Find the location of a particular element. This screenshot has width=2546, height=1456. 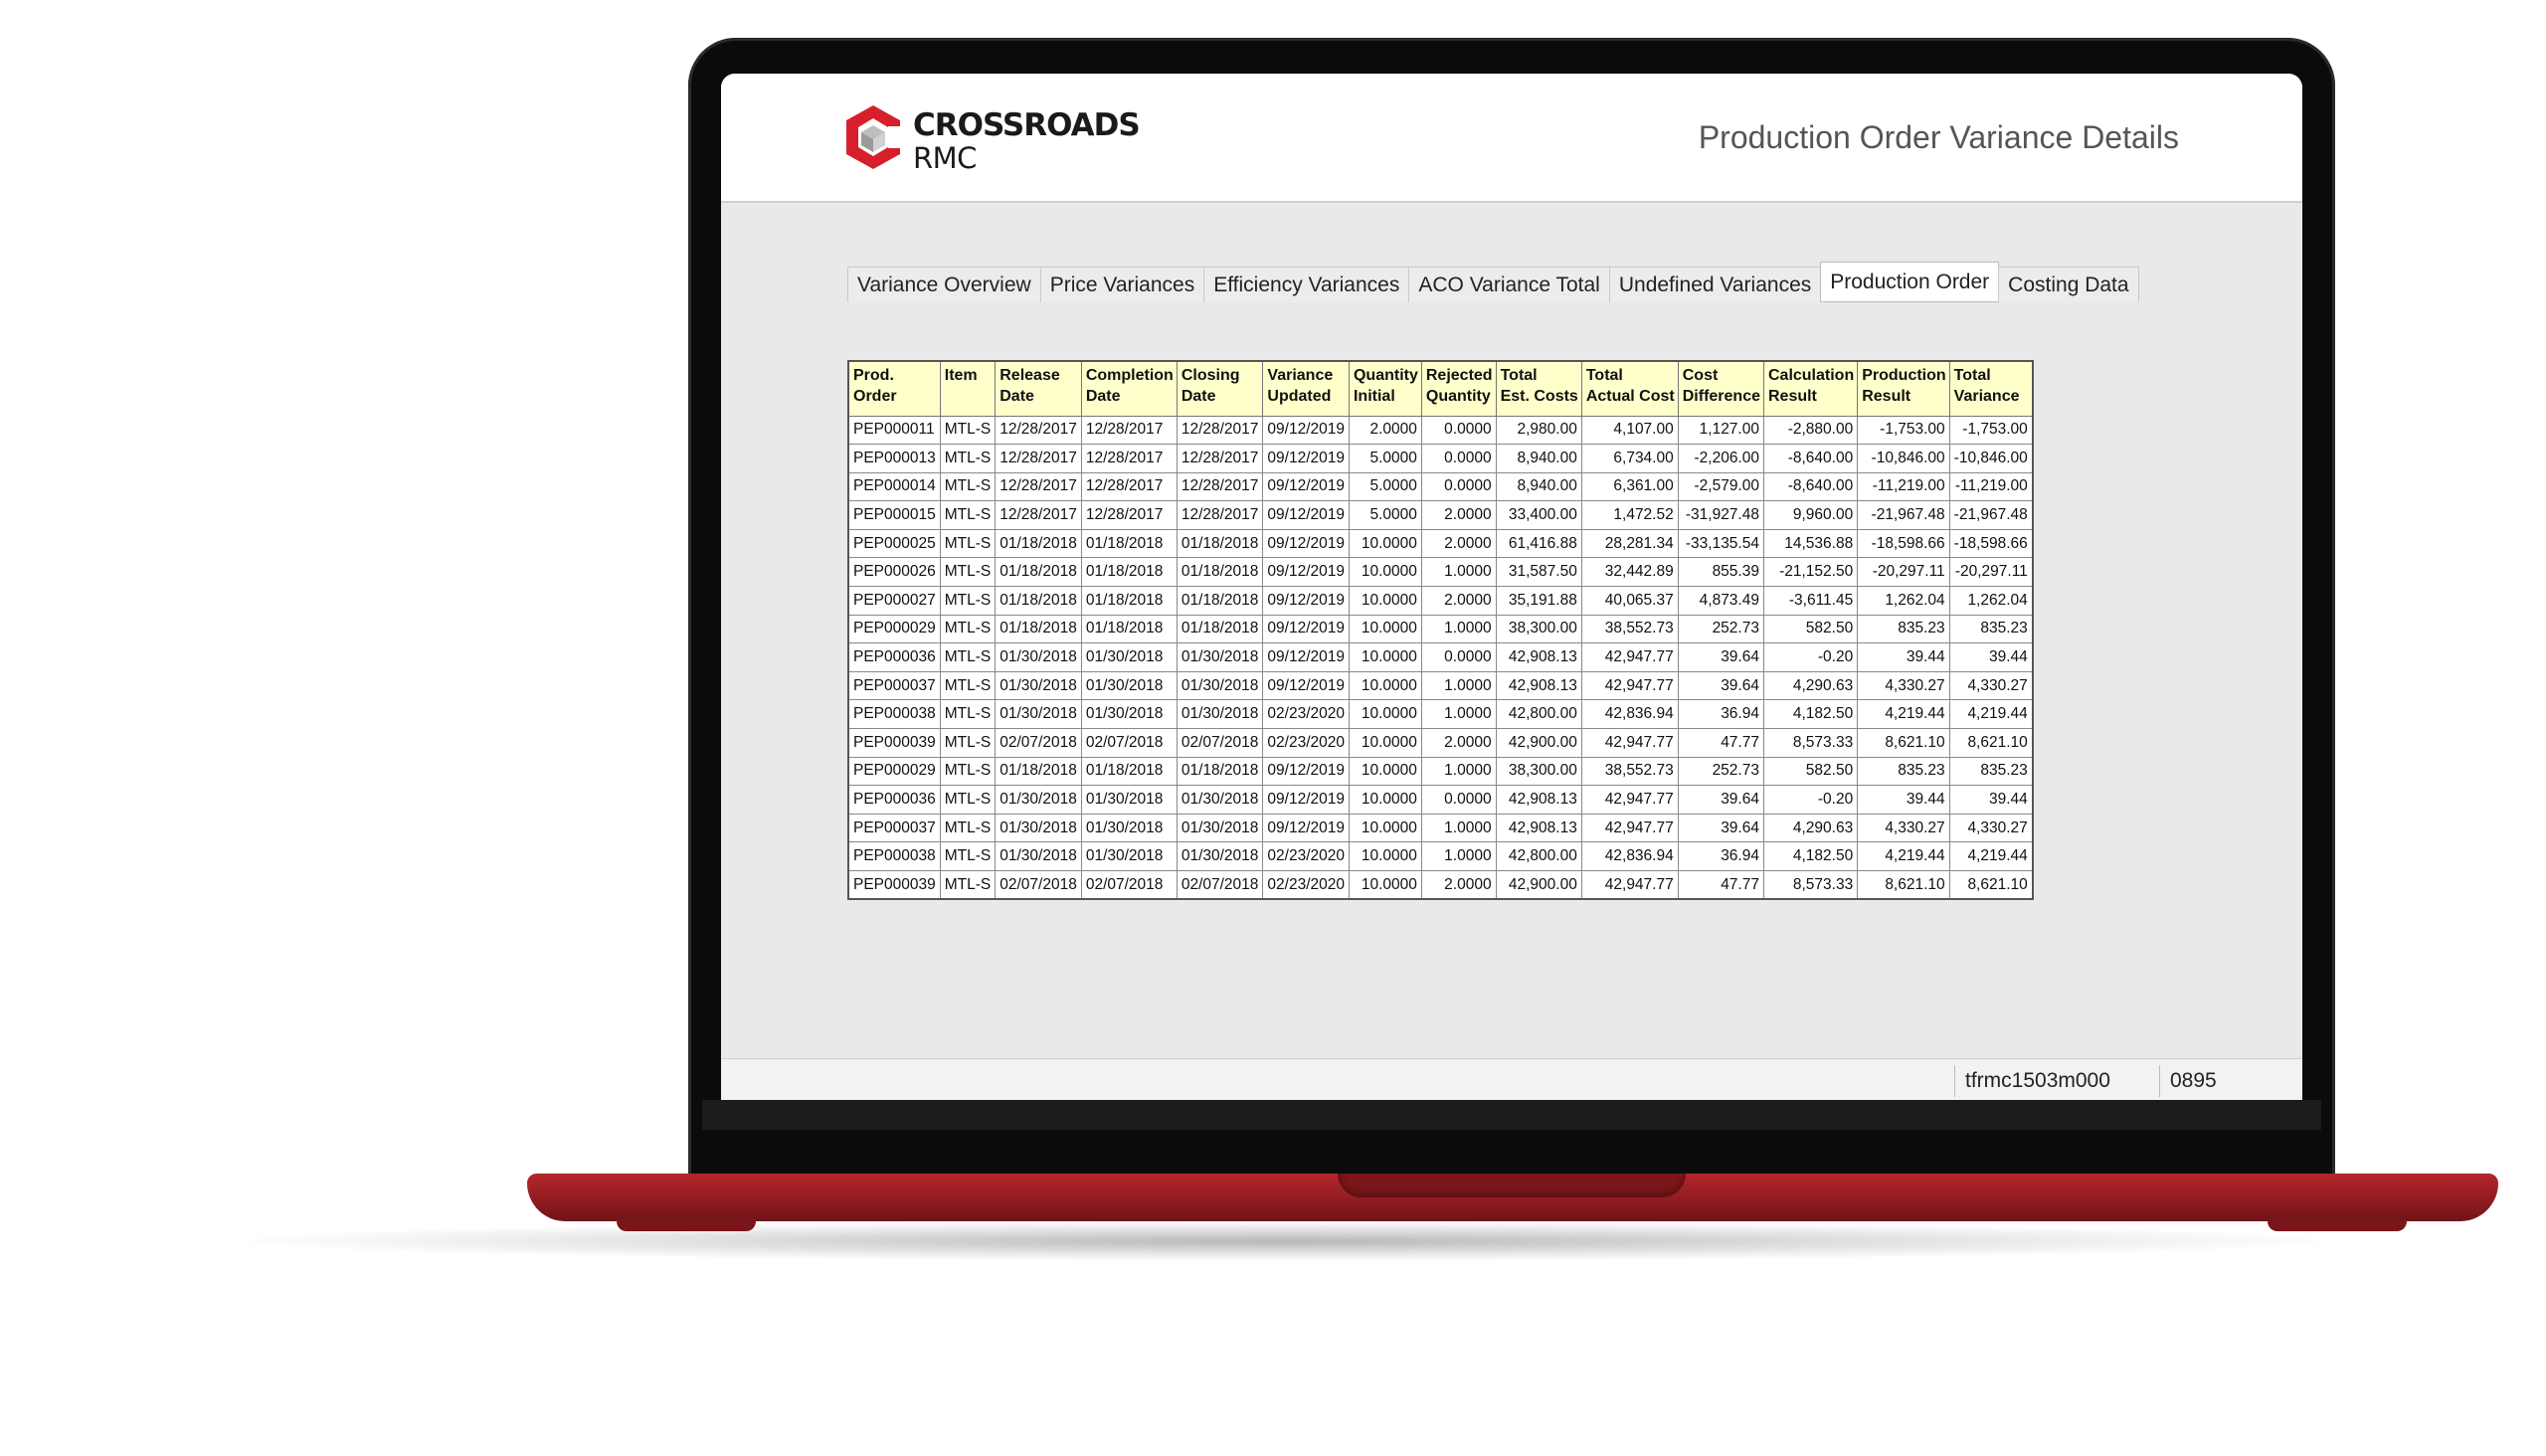

table-cell: 4,290.63 is located at coordinates (1810, 828).